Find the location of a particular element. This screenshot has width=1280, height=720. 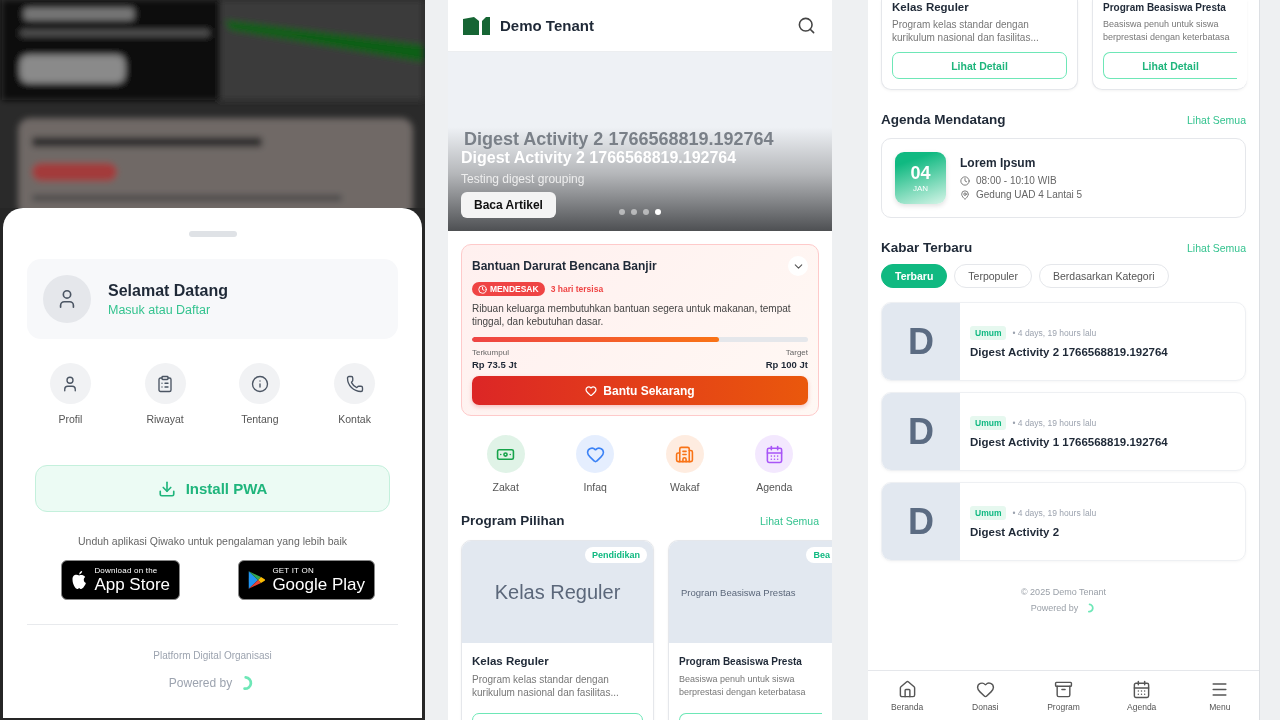

program-image-title: Kelas Reguler is located at coordinates (557, 592).